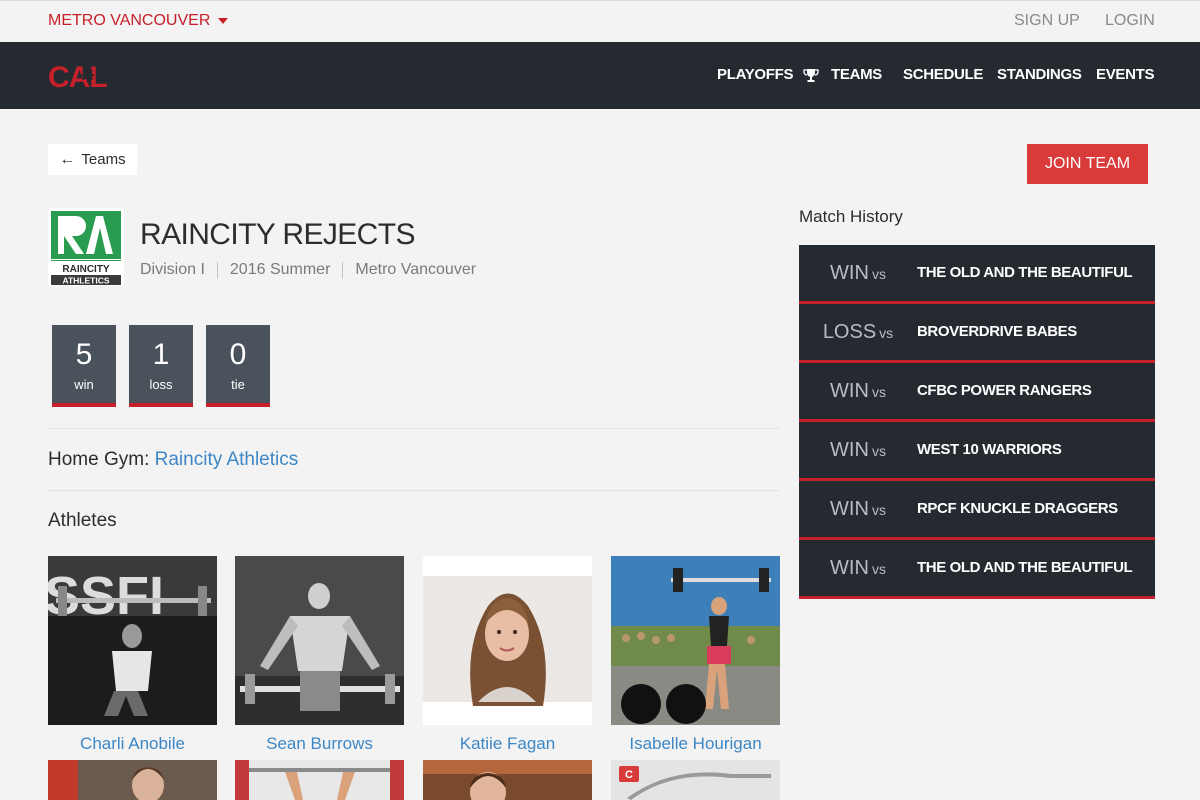 The image size is (1200, 800). What do you see at coordinates (280, 269) in the screenshot?
I see `team-season: 2016 Summer` at bounding box center [280, 269].